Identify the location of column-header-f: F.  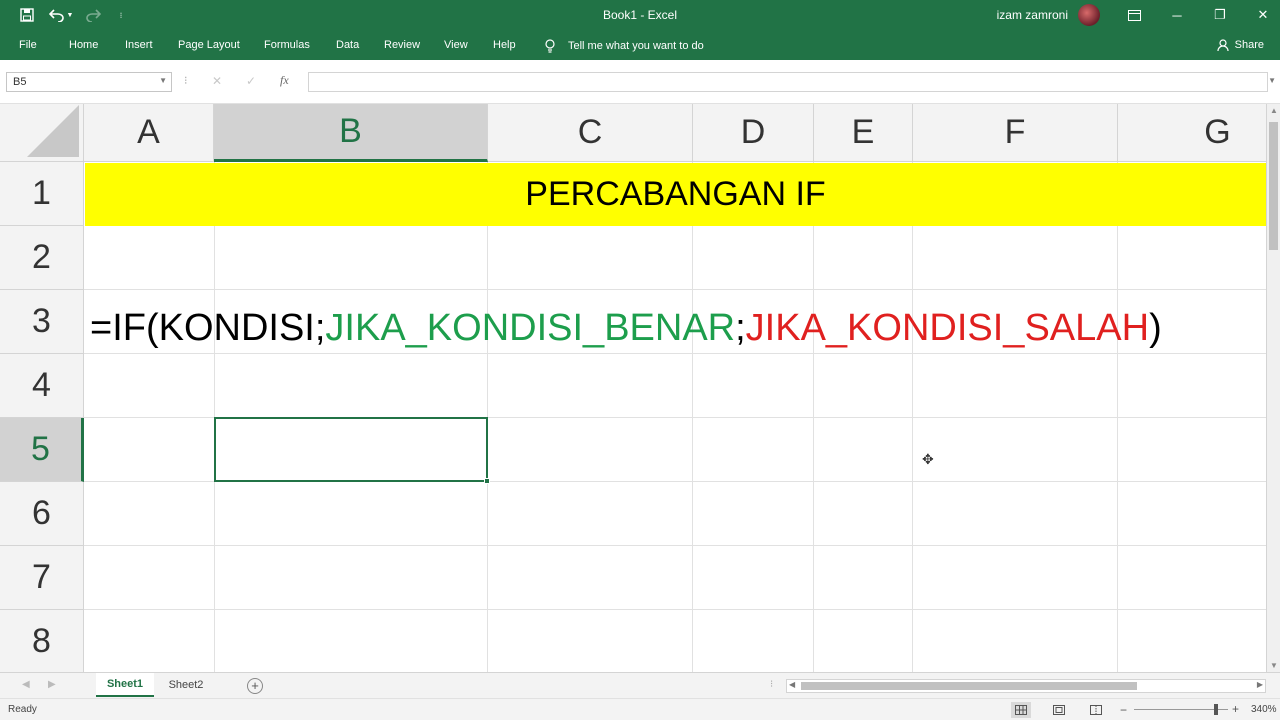
(1015, 133).